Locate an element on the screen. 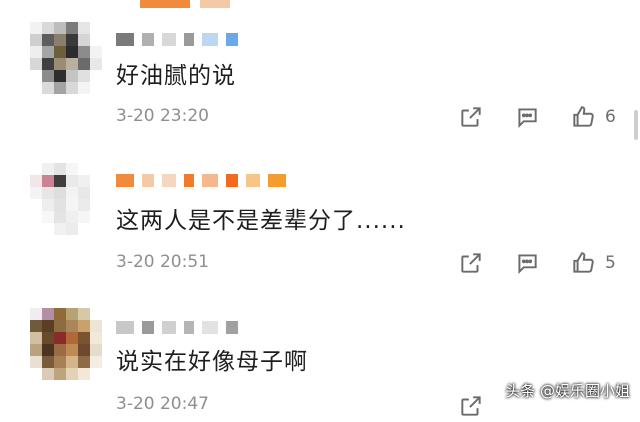  comment-text: 说实在好像母子啊 is located at coordinates (212, 362).